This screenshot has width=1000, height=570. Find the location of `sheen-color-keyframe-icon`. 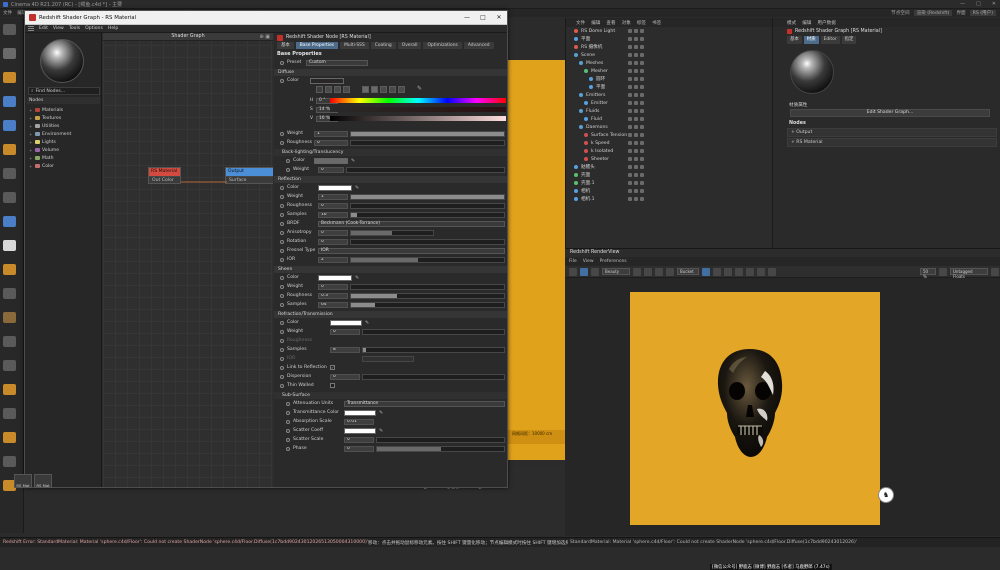

sheen-color-keyframe-icon is located at coordinates (282, 277).